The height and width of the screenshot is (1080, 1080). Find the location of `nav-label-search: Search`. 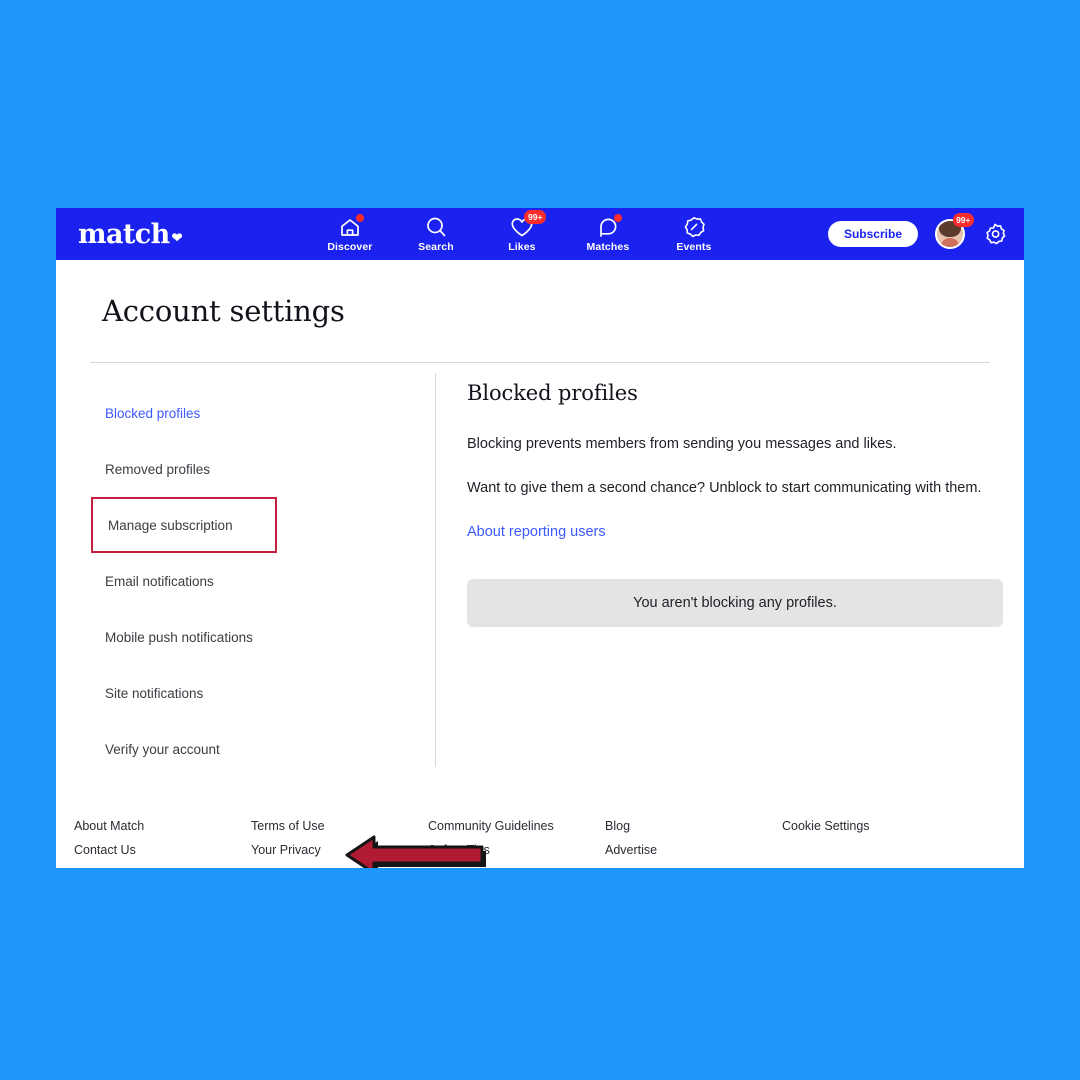

nav-label-search: Search is located at coordinates (436, 247).